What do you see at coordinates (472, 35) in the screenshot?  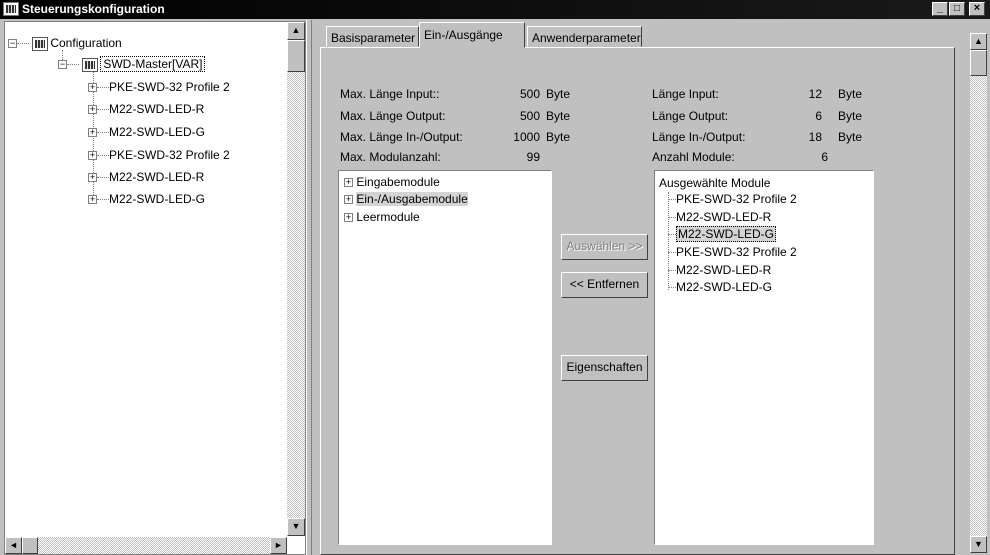 I see `tab-ein-ausgaenge: Ein-/Ausgänge` at bounding box center [472, 35].